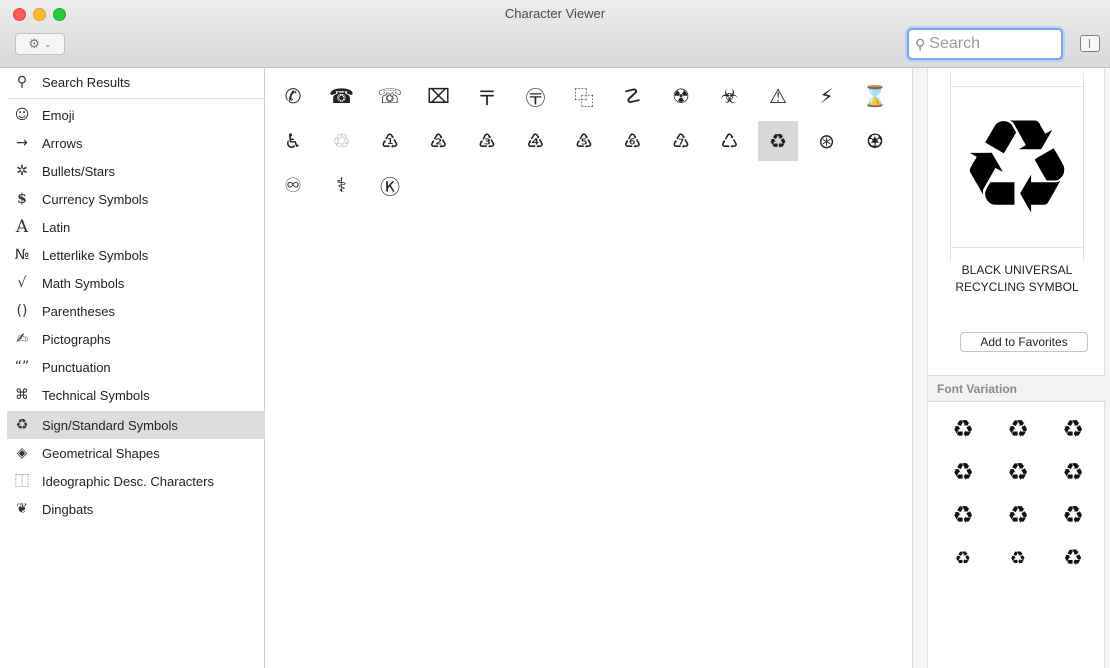 Image resolution: width=1110 pixels, height=668 pixels. What do you see at coordinates (22, 367) in the screenshot?
I see `quotation-icon: “”` at bounding box center [22, 367].